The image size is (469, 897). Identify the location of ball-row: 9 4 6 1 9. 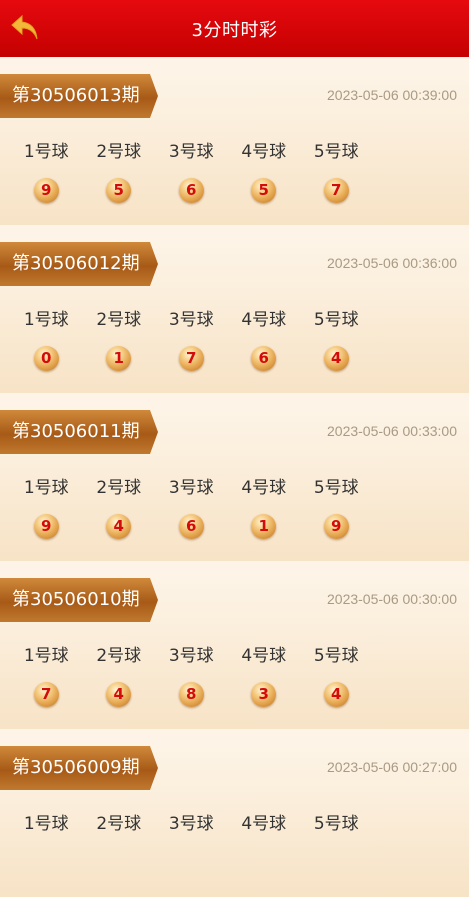
(234, 526).